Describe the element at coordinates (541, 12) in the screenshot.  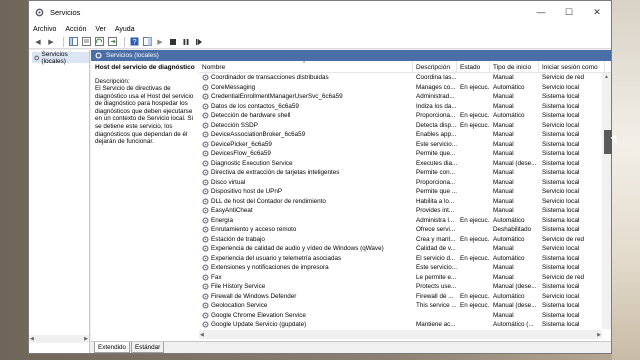
I see `minimize-button: —` at that location.